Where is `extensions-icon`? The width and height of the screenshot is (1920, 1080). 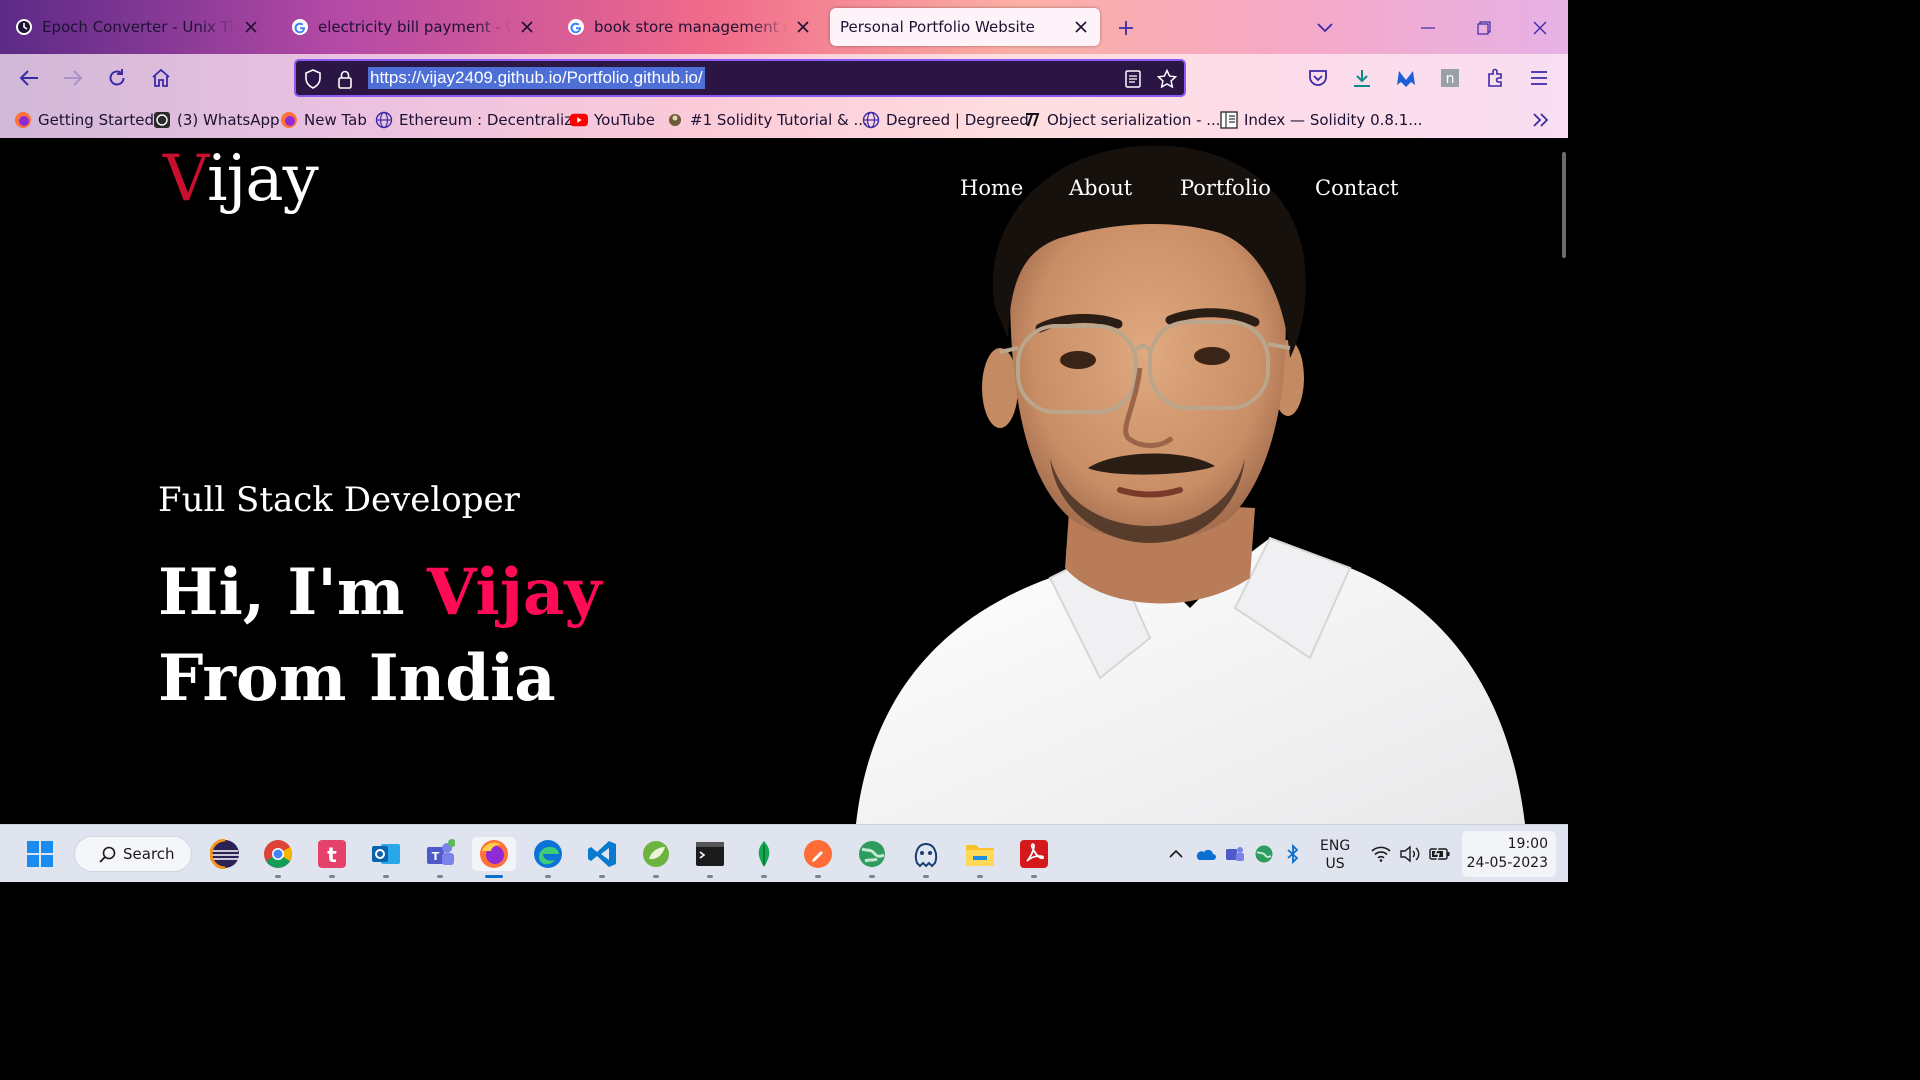 extensions-icon is located at coordinates (1495, 78).